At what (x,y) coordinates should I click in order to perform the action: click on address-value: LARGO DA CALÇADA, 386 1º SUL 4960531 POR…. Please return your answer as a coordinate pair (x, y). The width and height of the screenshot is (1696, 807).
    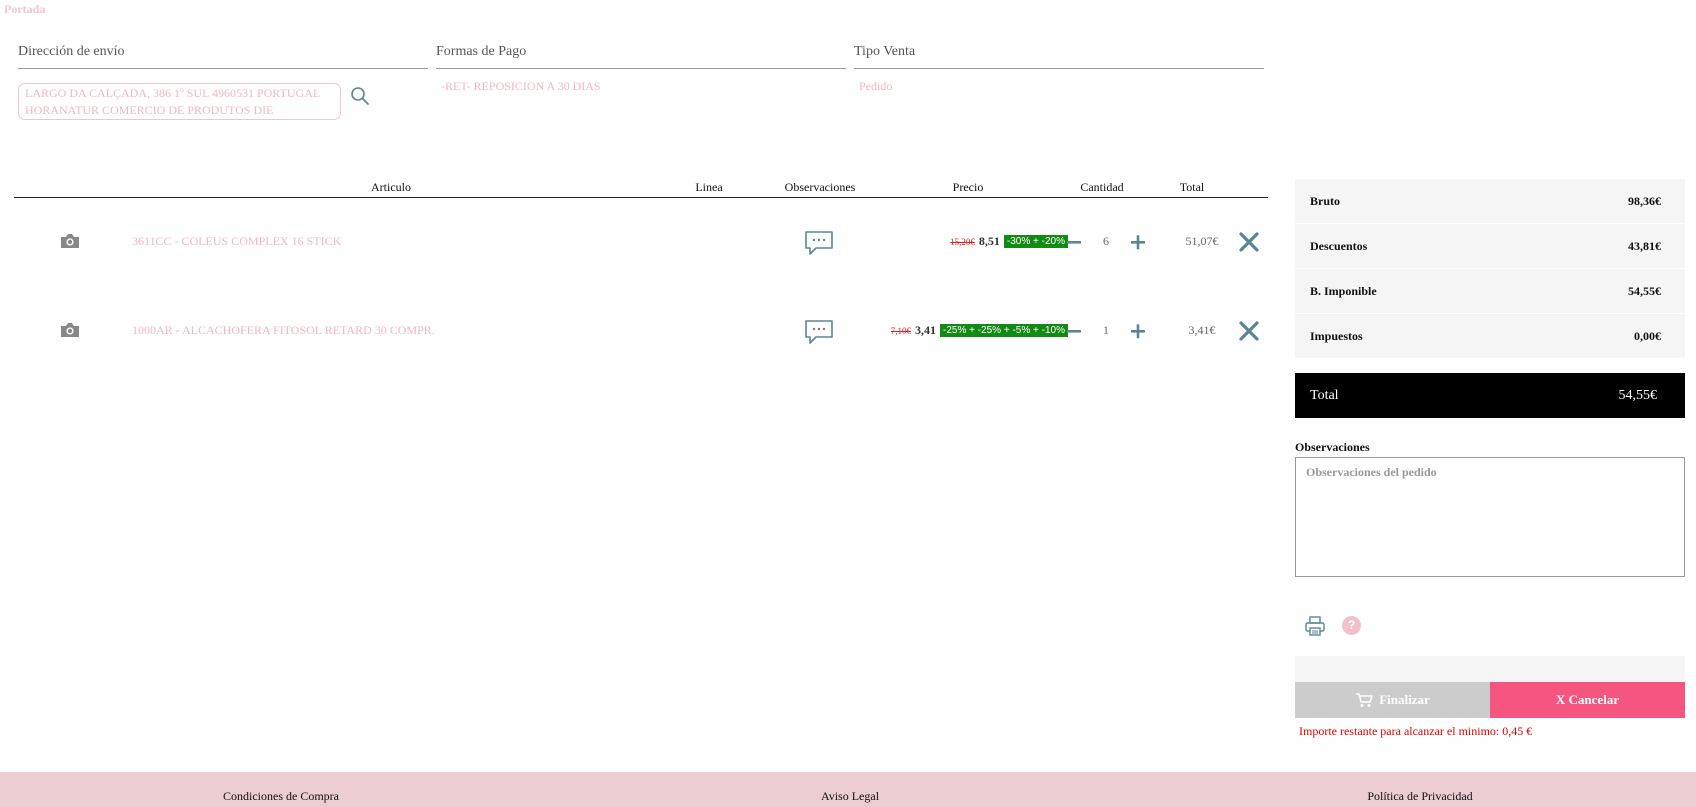
    Looking at the image, I should click on (179, 101).